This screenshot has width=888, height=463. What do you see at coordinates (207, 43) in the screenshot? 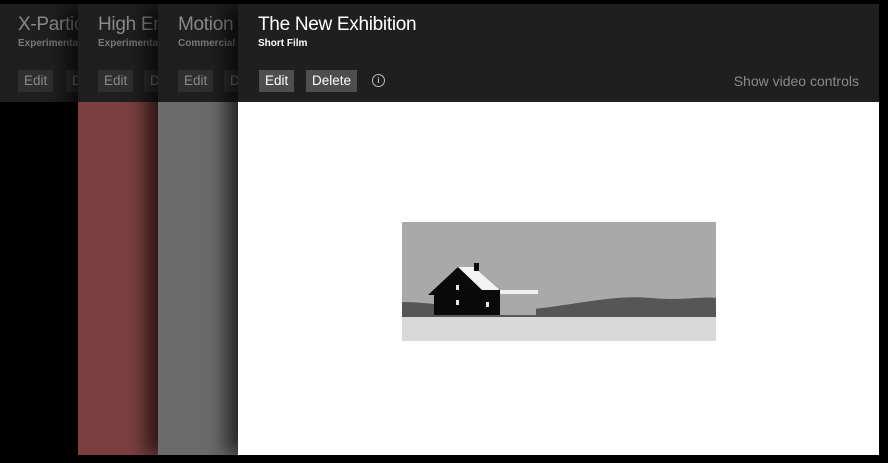
I see `card-category: Commercial` at bounding box center [207, 43].